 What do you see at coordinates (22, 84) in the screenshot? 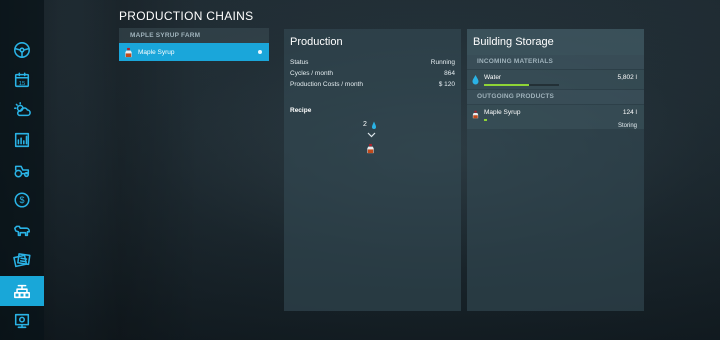
I see `calendar-day-label: 15` at bounding box center [22, 84].